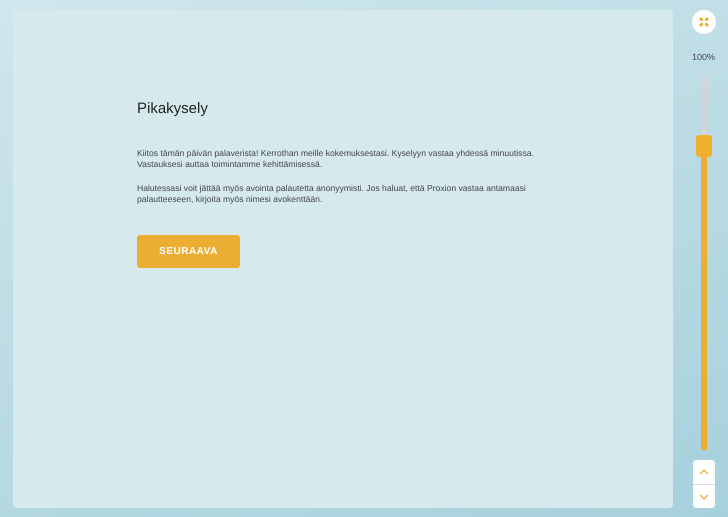 Image resolution: width=728 pixels, height=517 pixels. What do you see at coordinates (188, 251) in the screenshot?
I see `next-button: SEURAAVA` at bounding box center [188, 251].